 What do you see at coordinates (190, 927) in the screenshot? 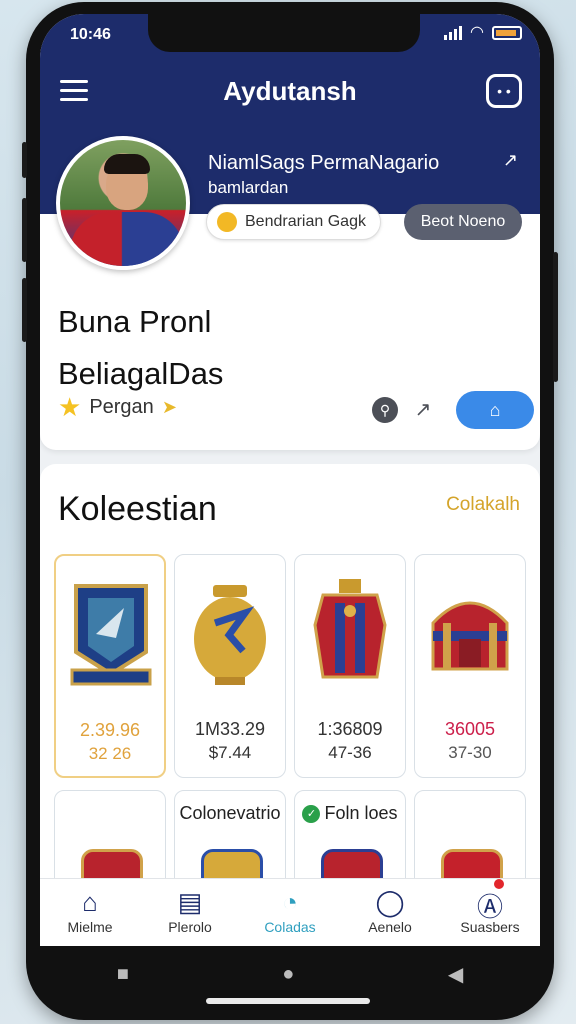
I see `nav-label: Plerolo` at bounding box center [190, 927].